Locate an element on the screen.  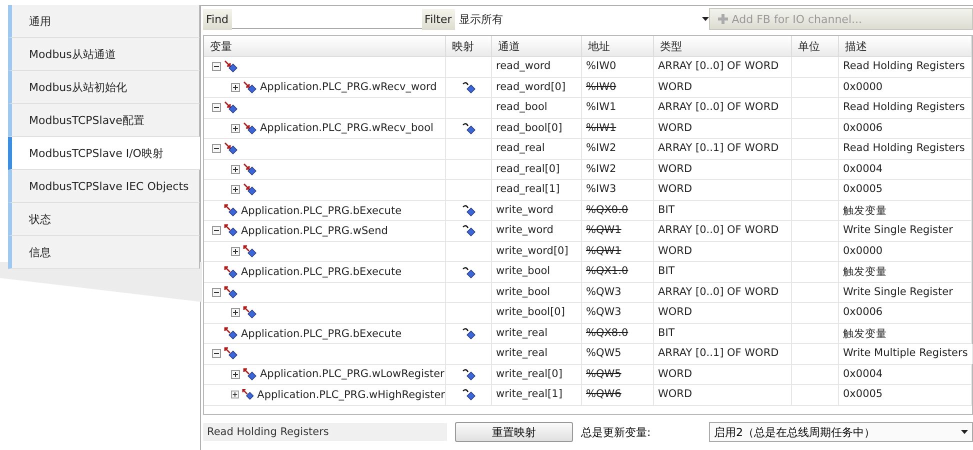
channel-cell: write_real[0] is located at coordinates (537, 374).